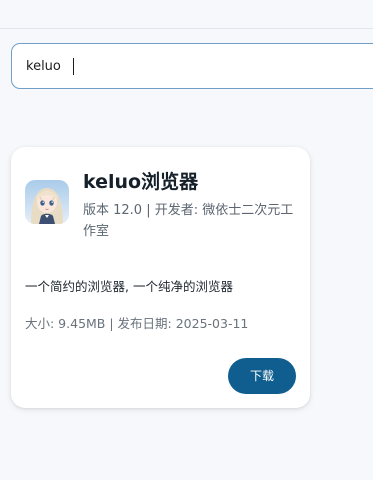 The image size is (373, 480). I want to click on app-info: 大小: 9.45MB | 发布日期: 2025-03-11, so click(137, 323).